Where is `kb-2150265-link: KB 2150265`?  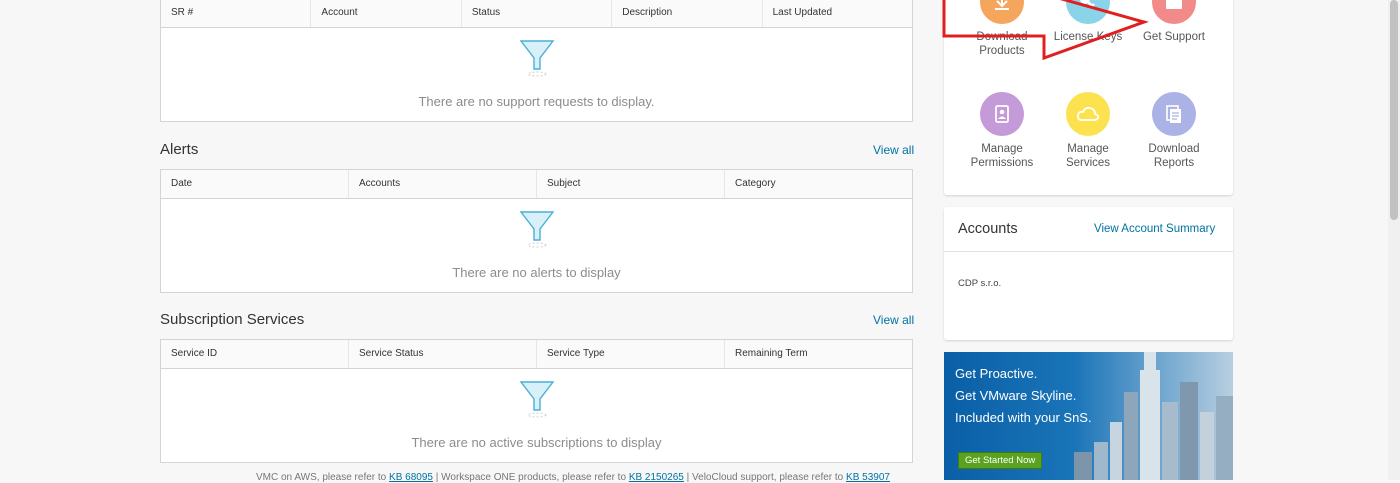 kb-2150265-link: KB 2150265 is located at coordinates (656, 477).